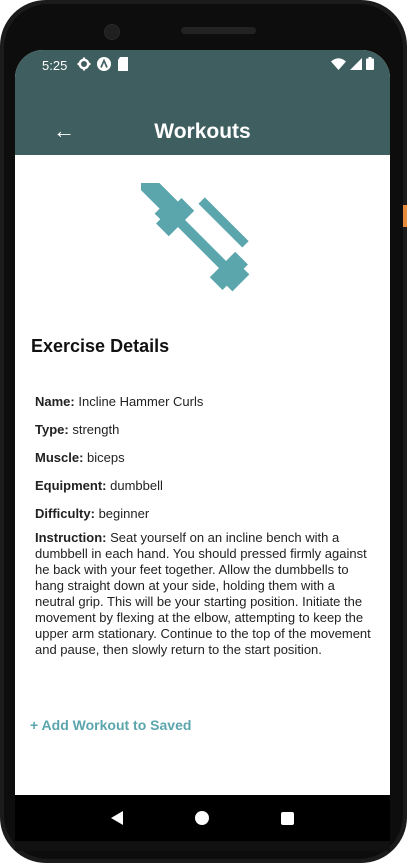 The height and width of the screenshot is (863, 407). I want to click on side-button, so click(405, 216).